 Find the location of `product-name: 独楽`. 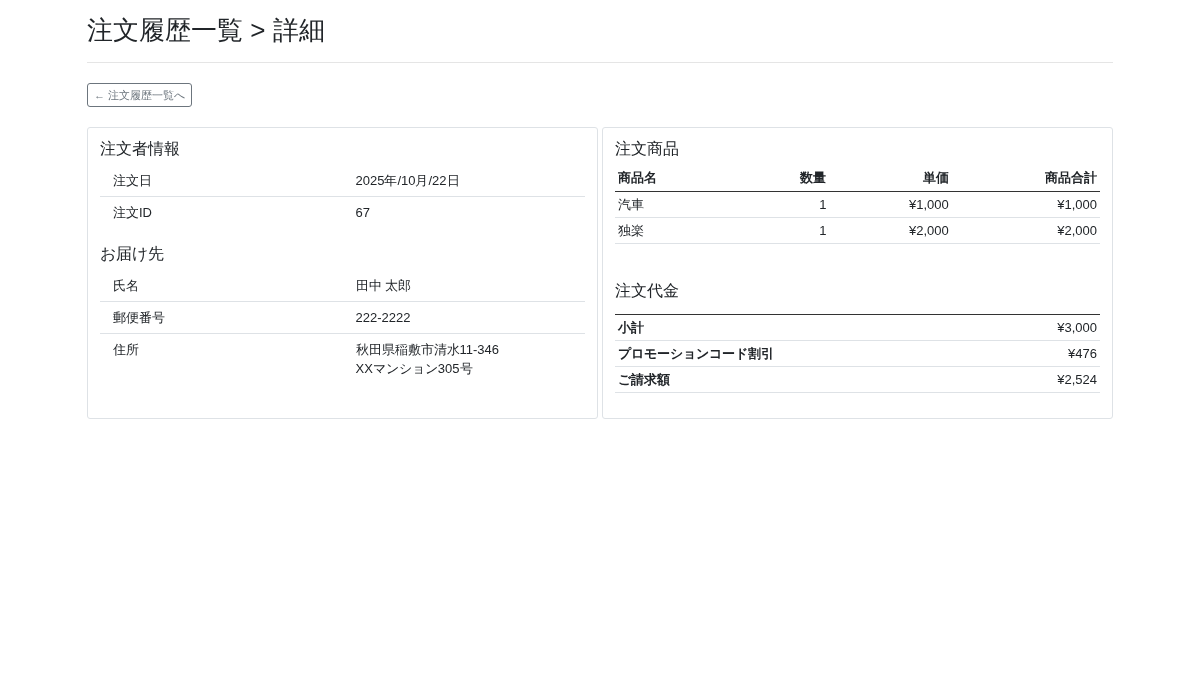

product-name: 独楽 is located at coordinates (631, 230).